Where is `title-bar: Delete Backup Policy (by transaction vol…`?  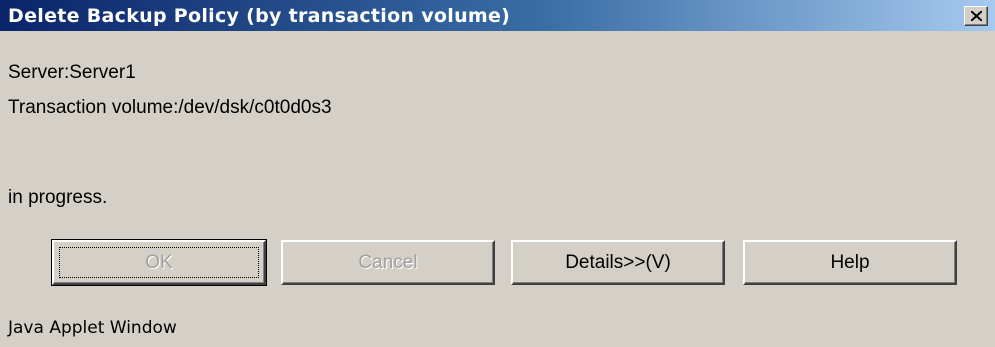
title-bar: Delete Backup Policy (by transaction vol… is located at coordinates (497, 15).